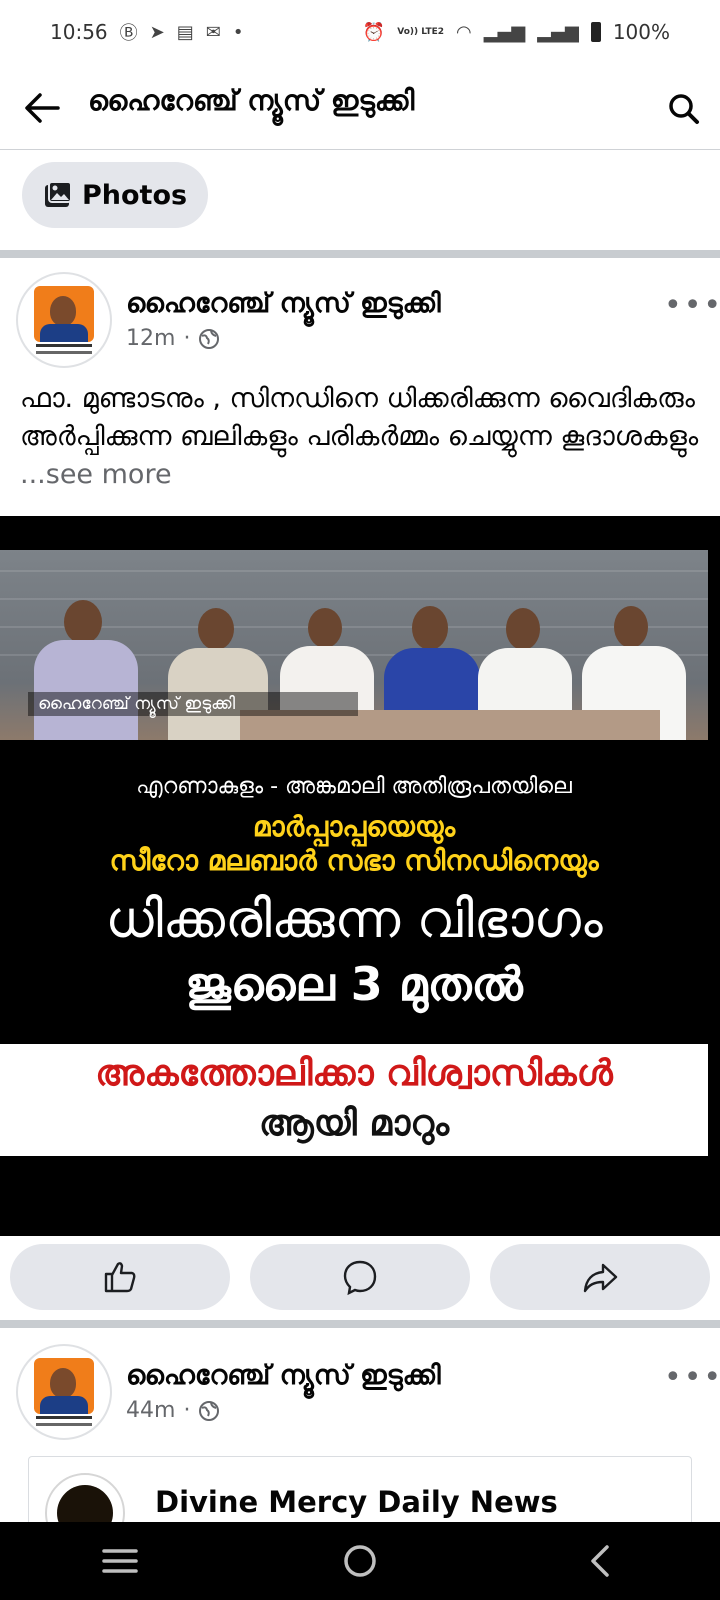 This screenshot has width=720, height=1600. Describe the element at coordinates (213, 32) in the screenshot. I see `gmail-icon: ✉` at that location.